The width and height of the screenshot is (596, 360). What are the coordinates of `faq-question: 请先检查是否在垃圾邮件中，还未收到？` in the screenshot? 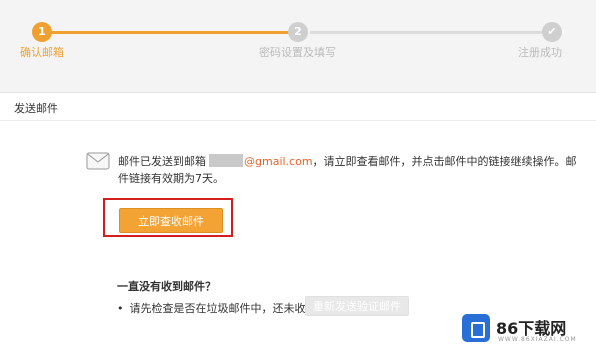 It's located at (228, 308).